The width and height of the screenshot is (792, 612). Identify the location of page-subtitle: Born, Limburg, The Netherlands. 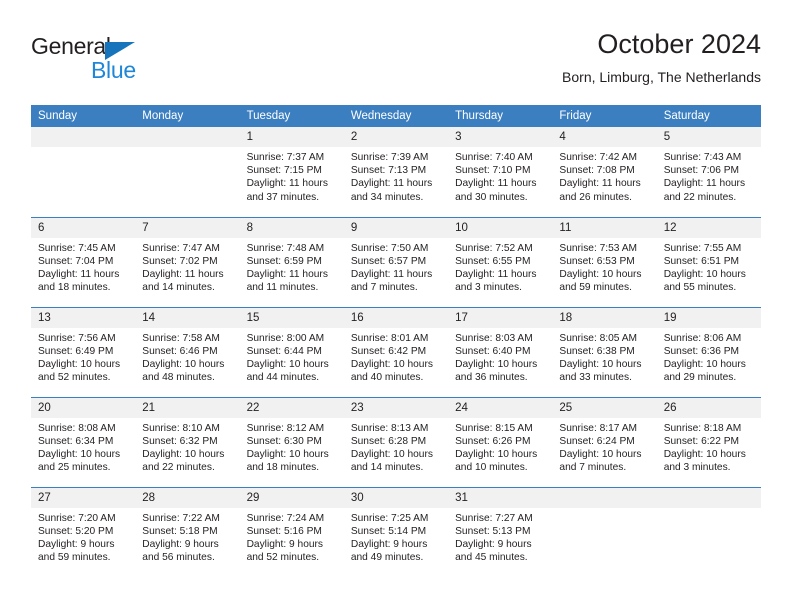
(661, 77).